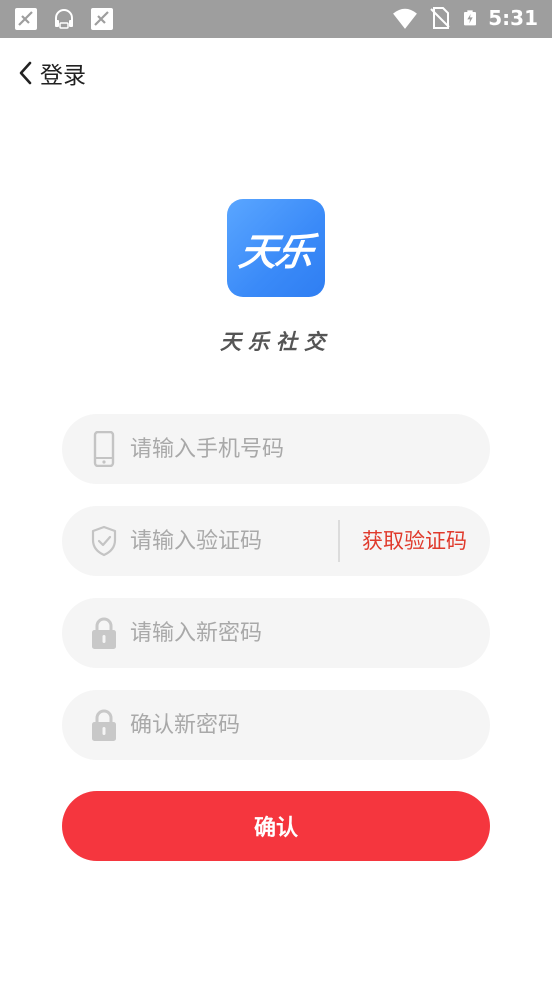 Image resolution: width=552 pixels, height=981 pixels. What do you see at coordinates (276, 73) in the screenshot?
I see `header: 登录` at bounding box center [276, 73].